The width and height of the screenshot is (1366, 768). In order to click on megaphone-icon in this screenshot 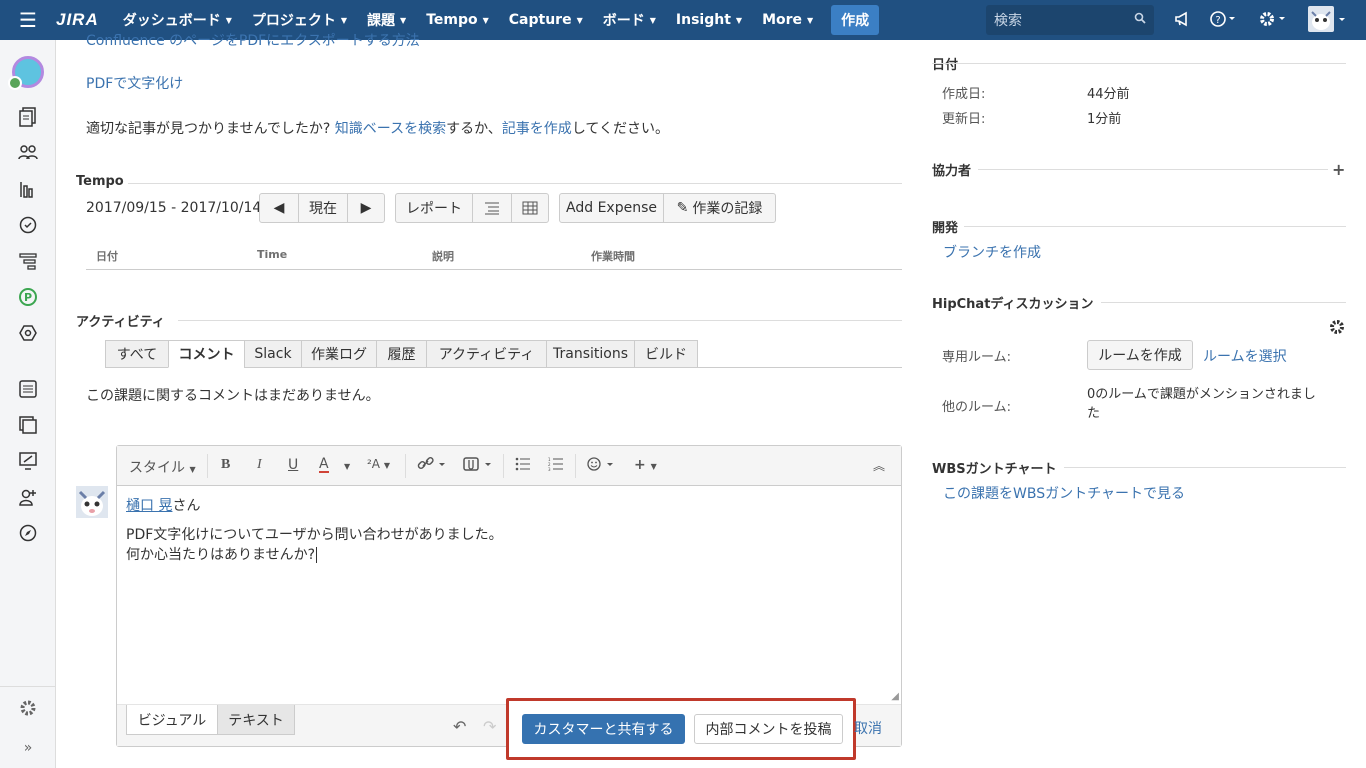, I will do `click(1183, 21)`.